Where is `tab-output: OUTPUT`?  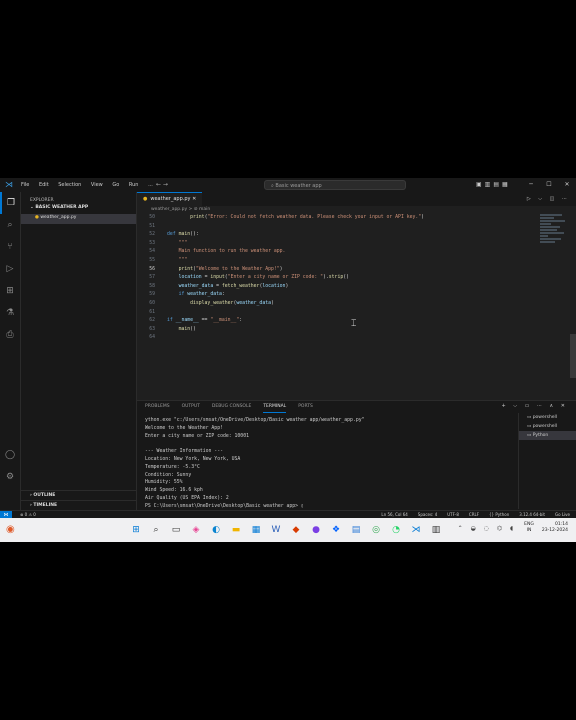
tab-output: OUTPUT is located at coordinates (191, 407).